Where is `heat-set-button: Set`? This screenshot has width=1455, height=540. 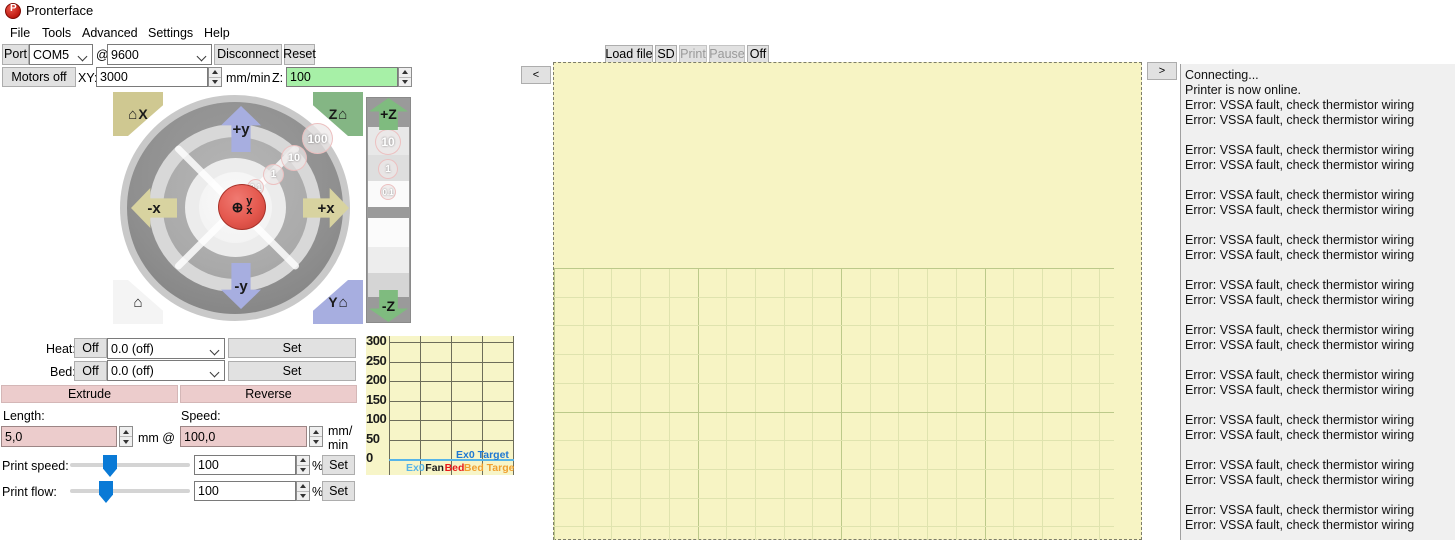 heat-set-button: Set is located at coordinates (292, 348).